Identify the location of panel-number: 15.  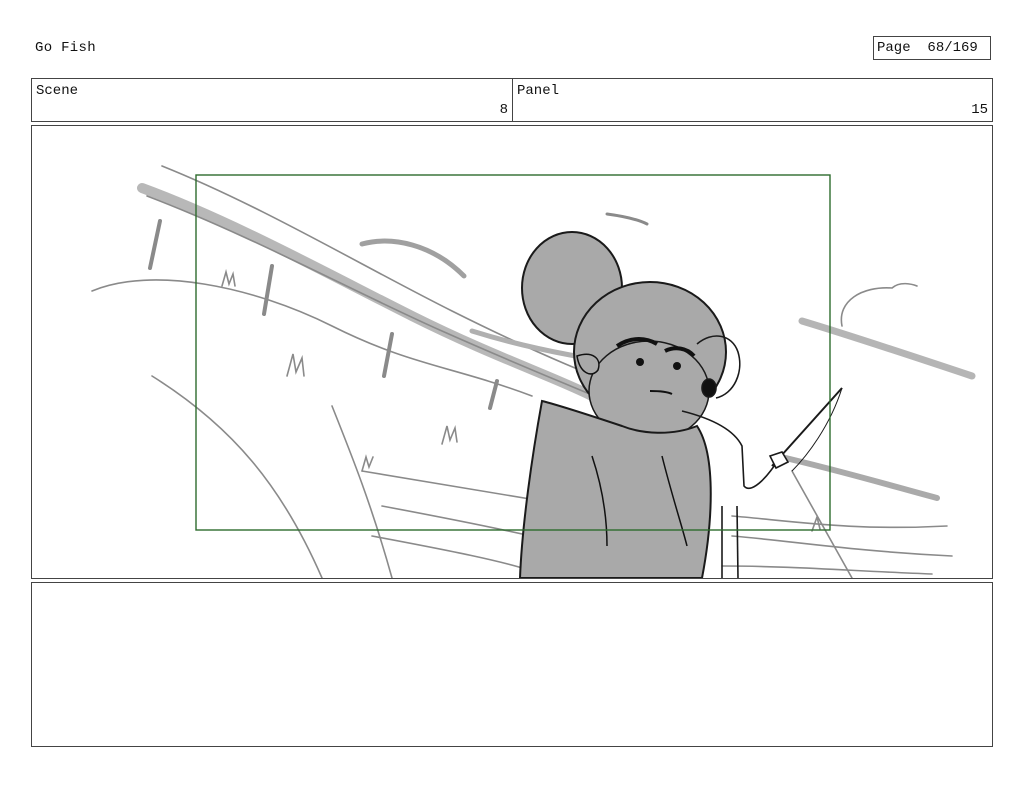
(979, 110).